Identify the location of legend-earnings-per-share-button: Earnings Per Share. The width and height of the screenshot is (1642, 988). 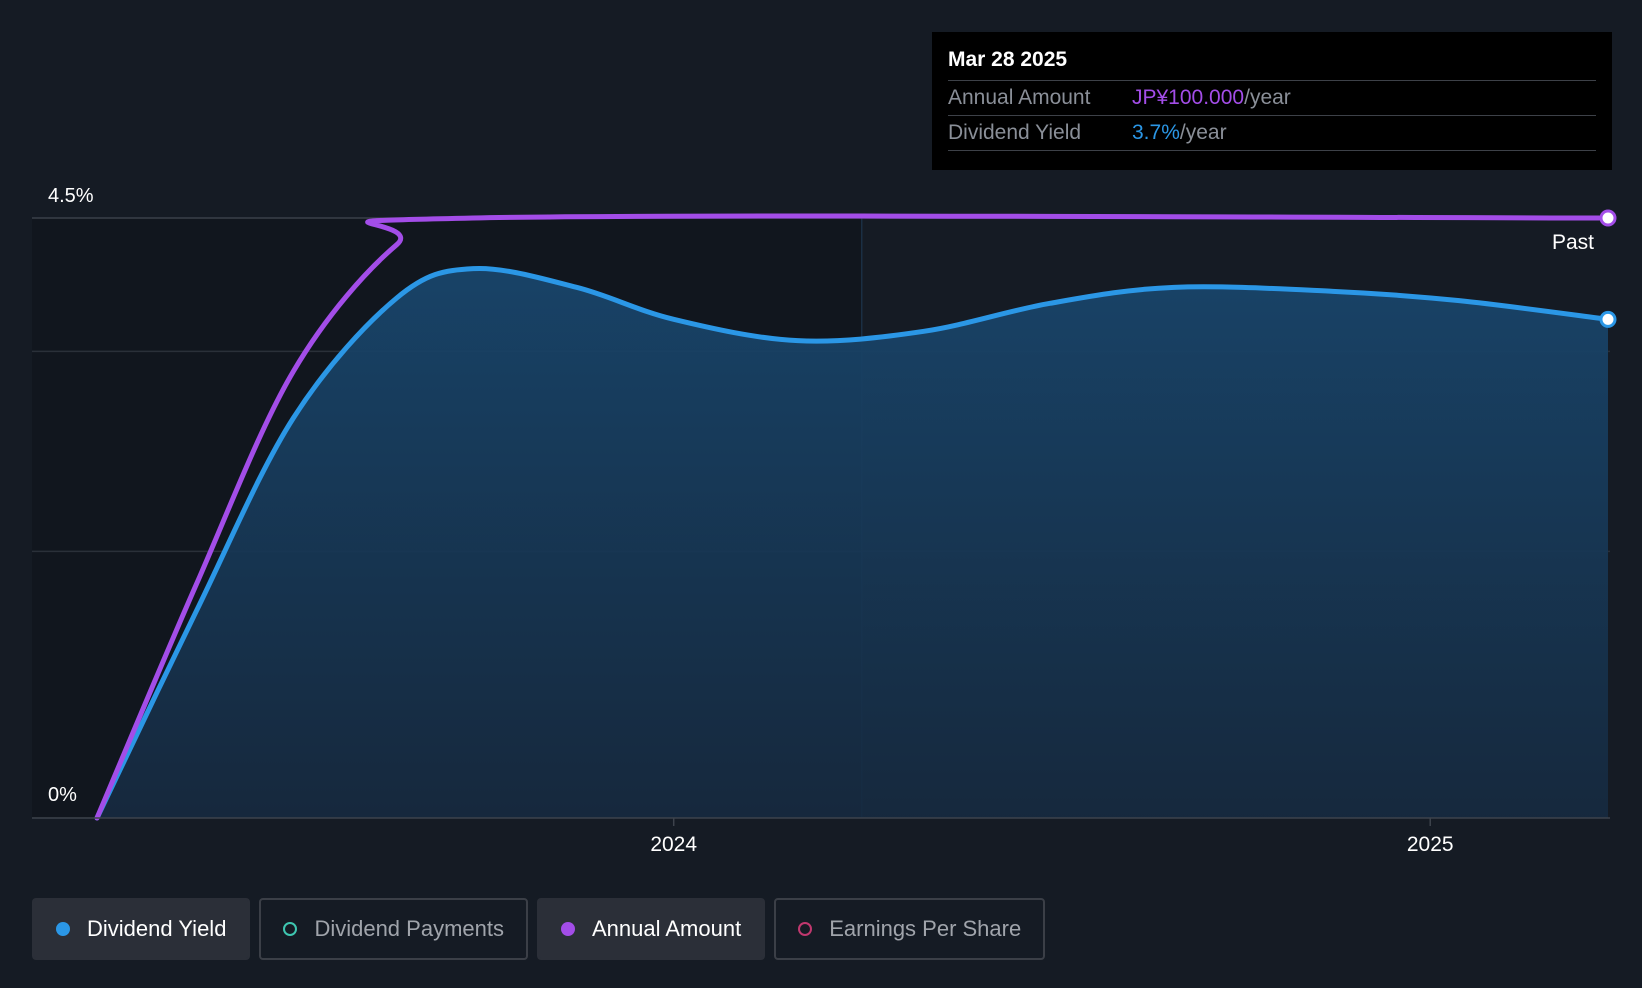
(910, 929).